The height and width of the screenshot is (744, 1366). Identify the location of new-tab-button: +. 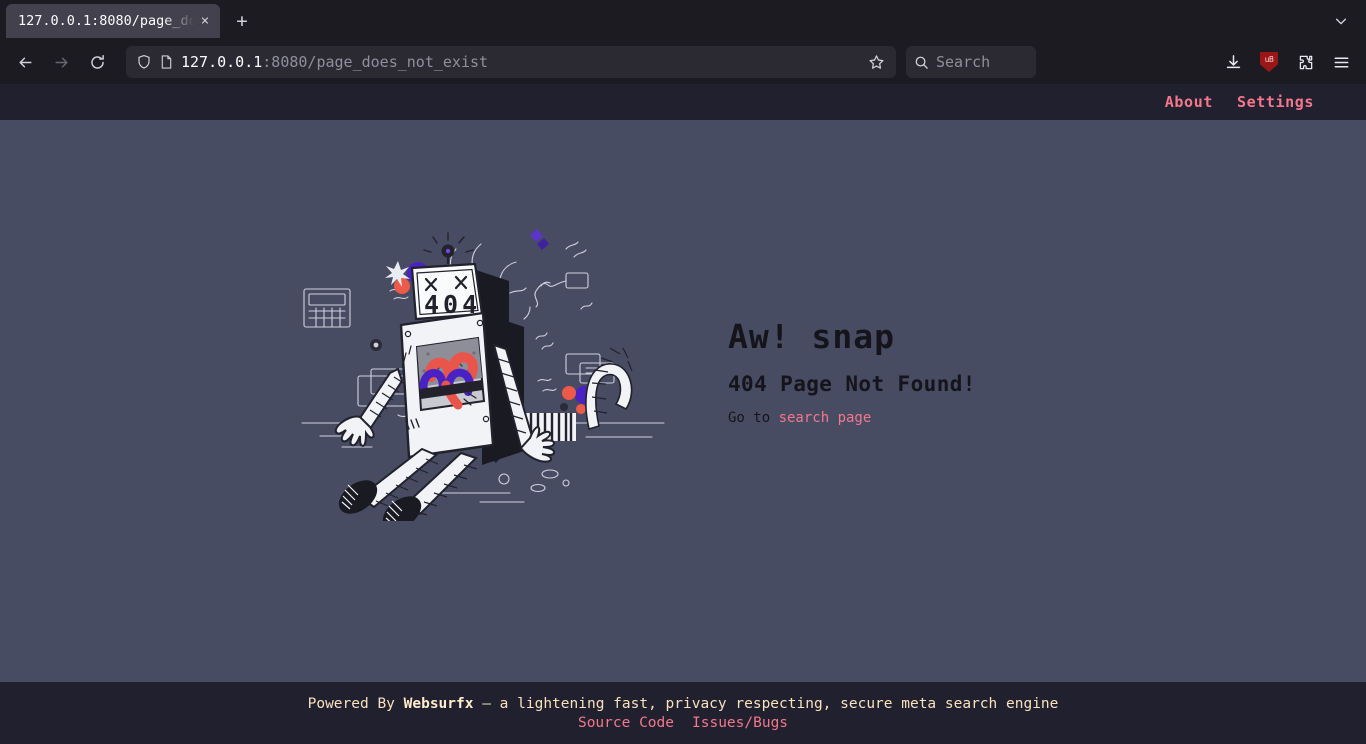
(242, 21).